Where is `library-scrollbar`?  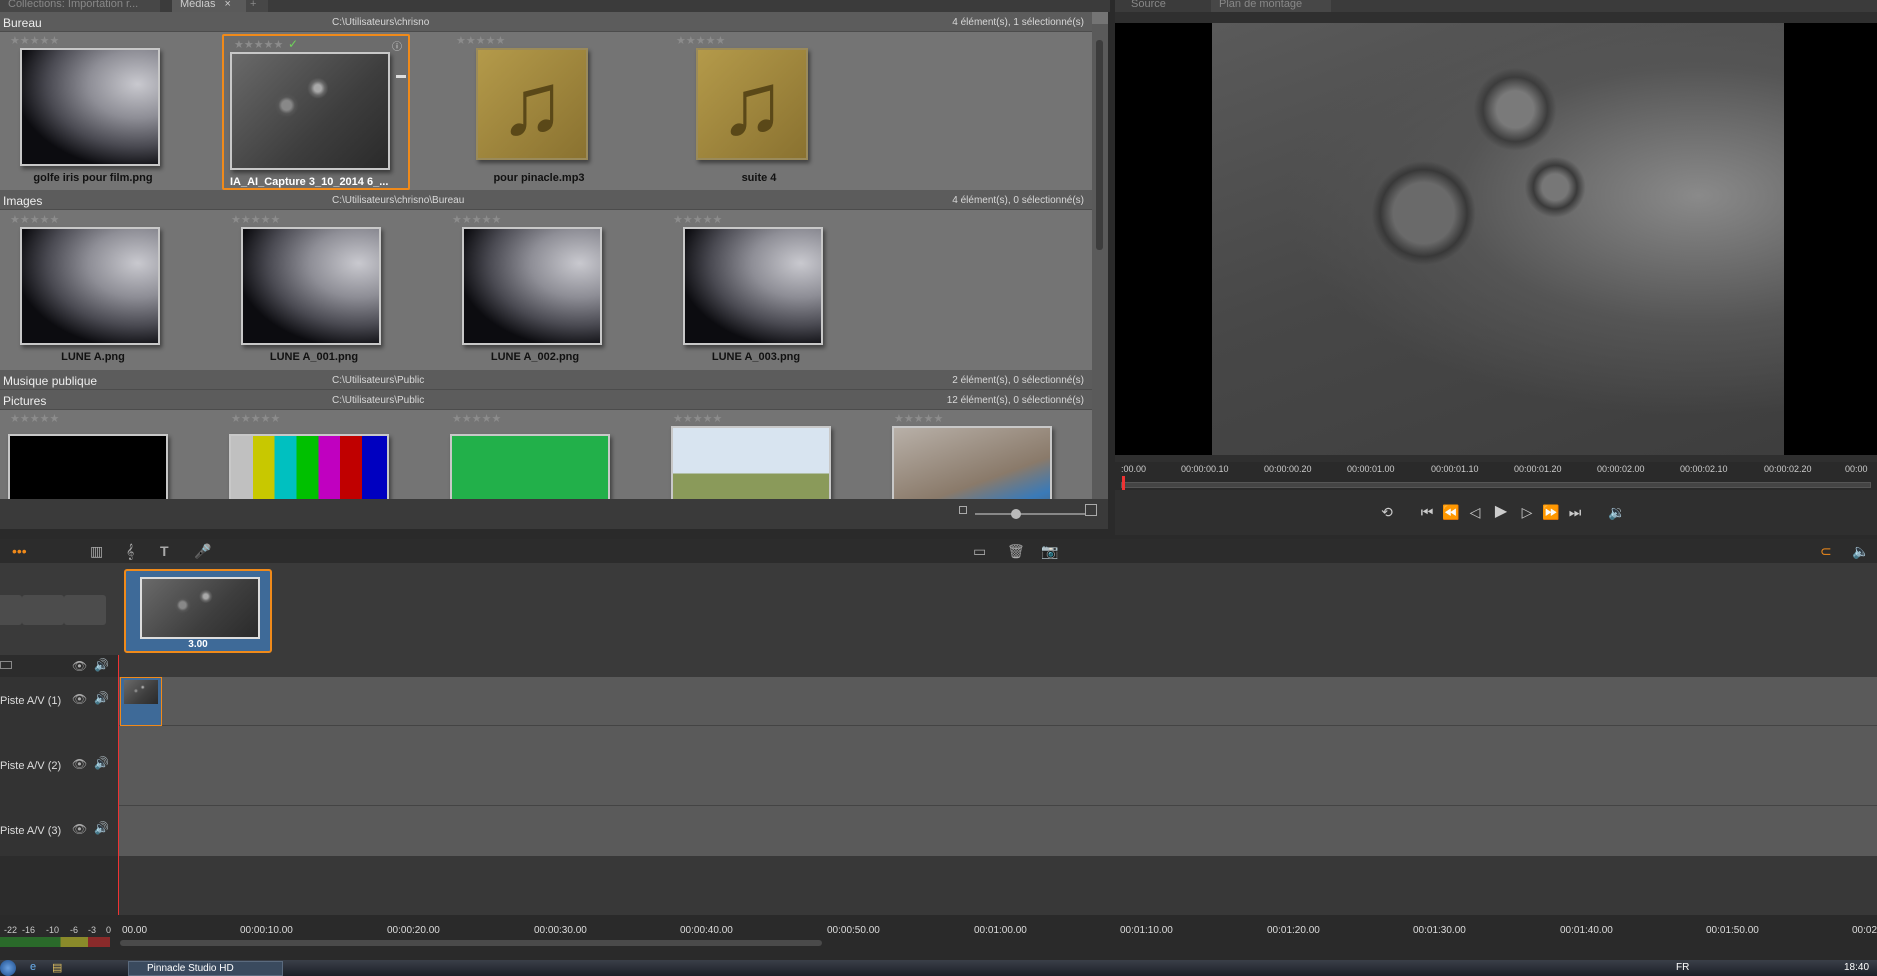
library-scrollbar is located at coordinates (1100, 261).